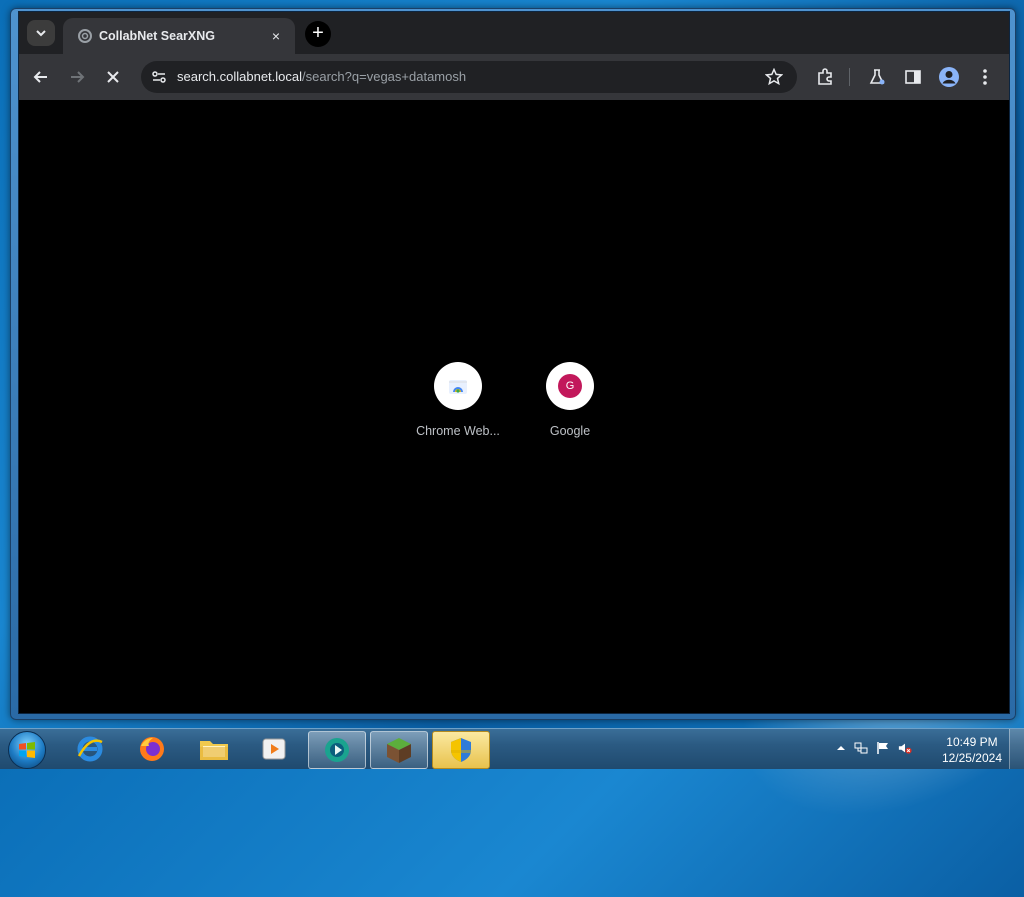 This screenshot has width=1024, height=897. I want to click on tab-search-button, so click(41, 33).